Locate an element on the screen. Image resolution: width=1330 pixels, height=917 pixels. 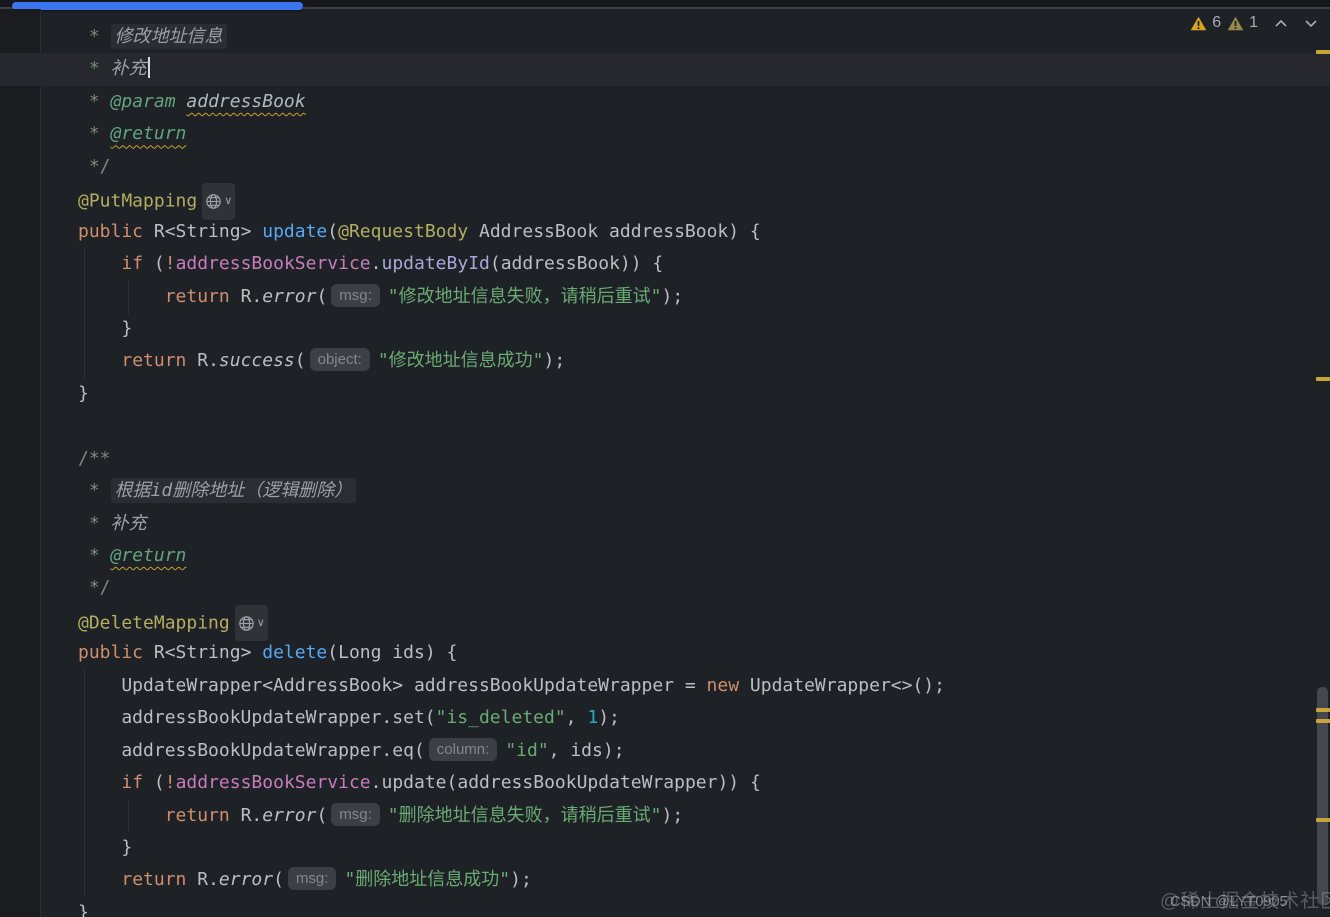
code-token: "is_deleted" is located at coordinates (500, 718).